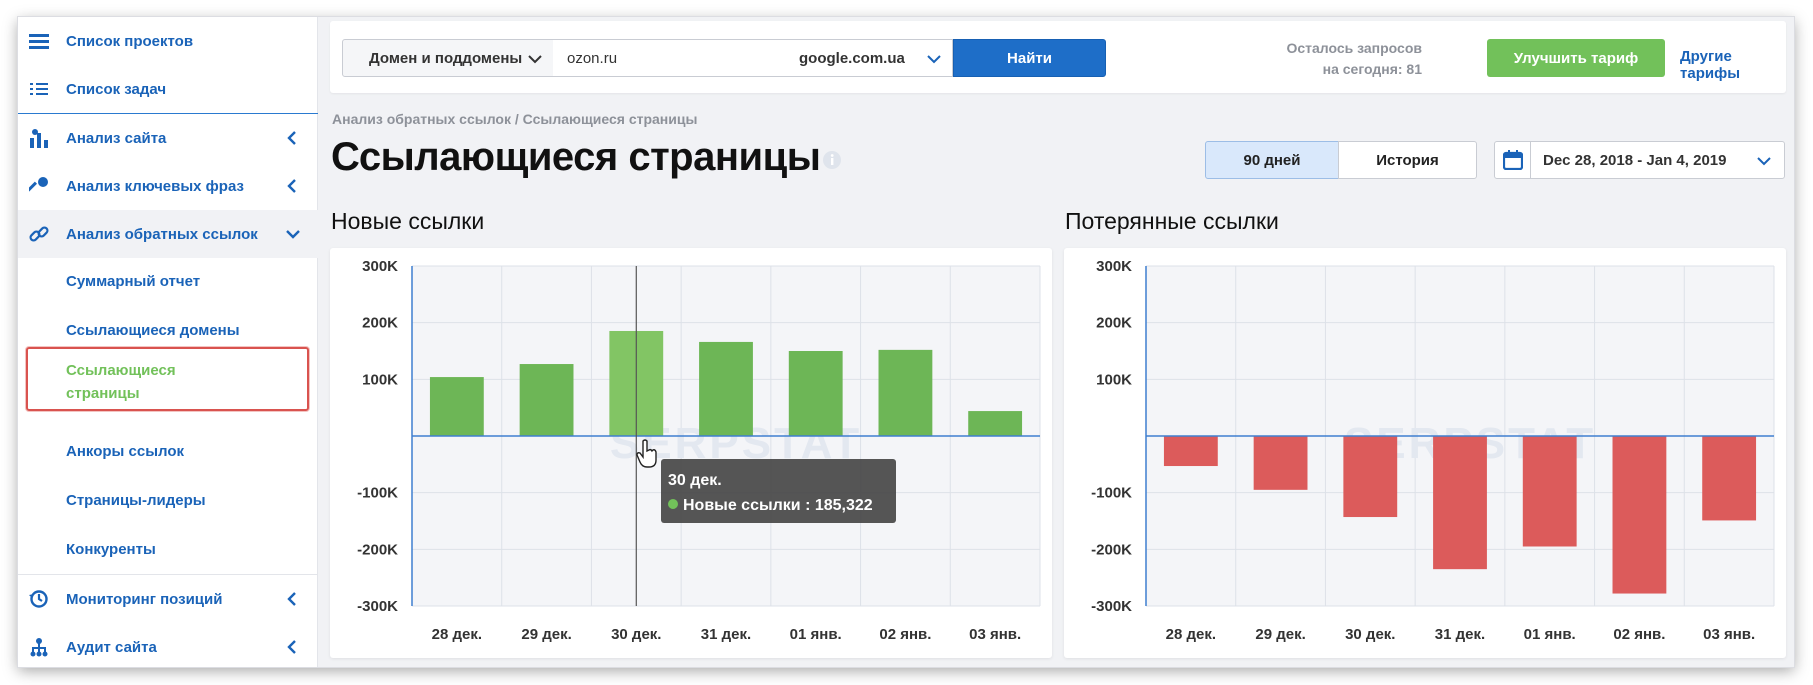 The height and width of the screenshot is (685, 1813). Describe the element at coordinates (1639, 634) in the screenshot. I see `x-tick-label: 02 янв.` at that location.